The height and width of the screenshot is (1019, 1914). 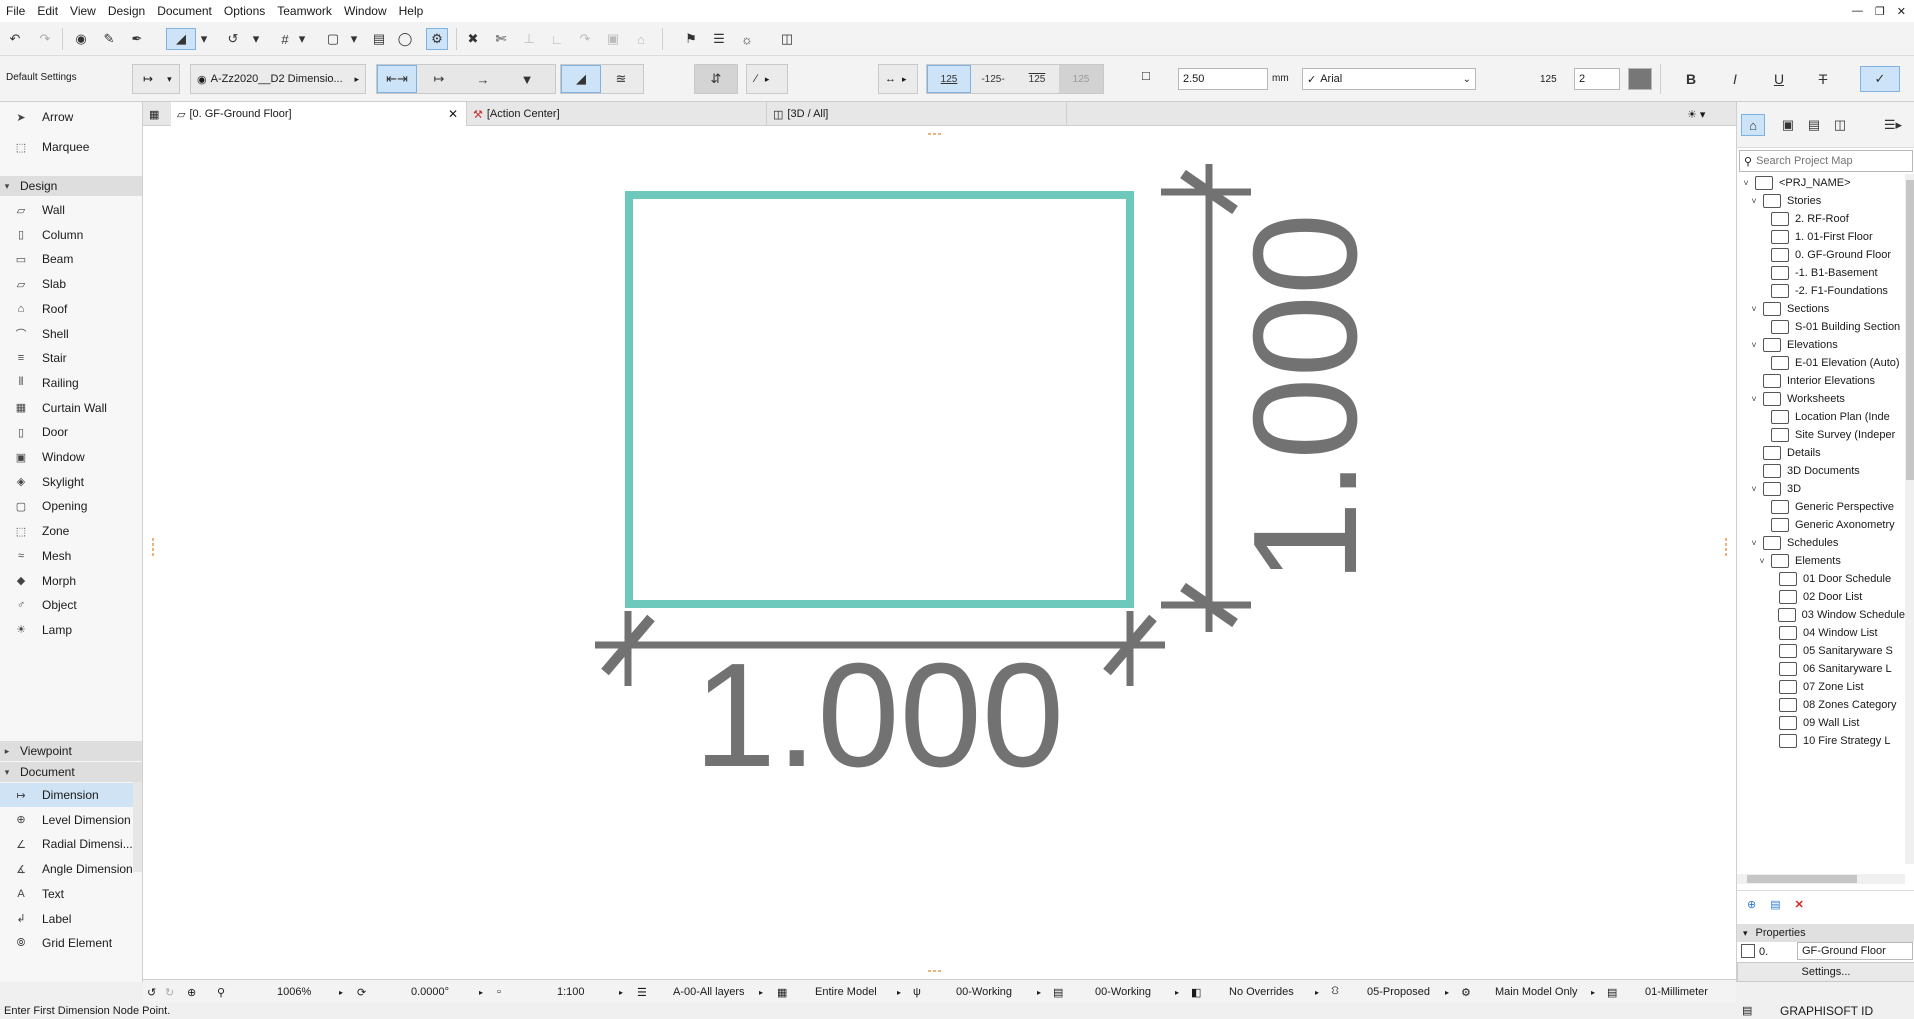 I want to click on tab-action-center: ⚒ [Action Center], so click(x=617, y=114).